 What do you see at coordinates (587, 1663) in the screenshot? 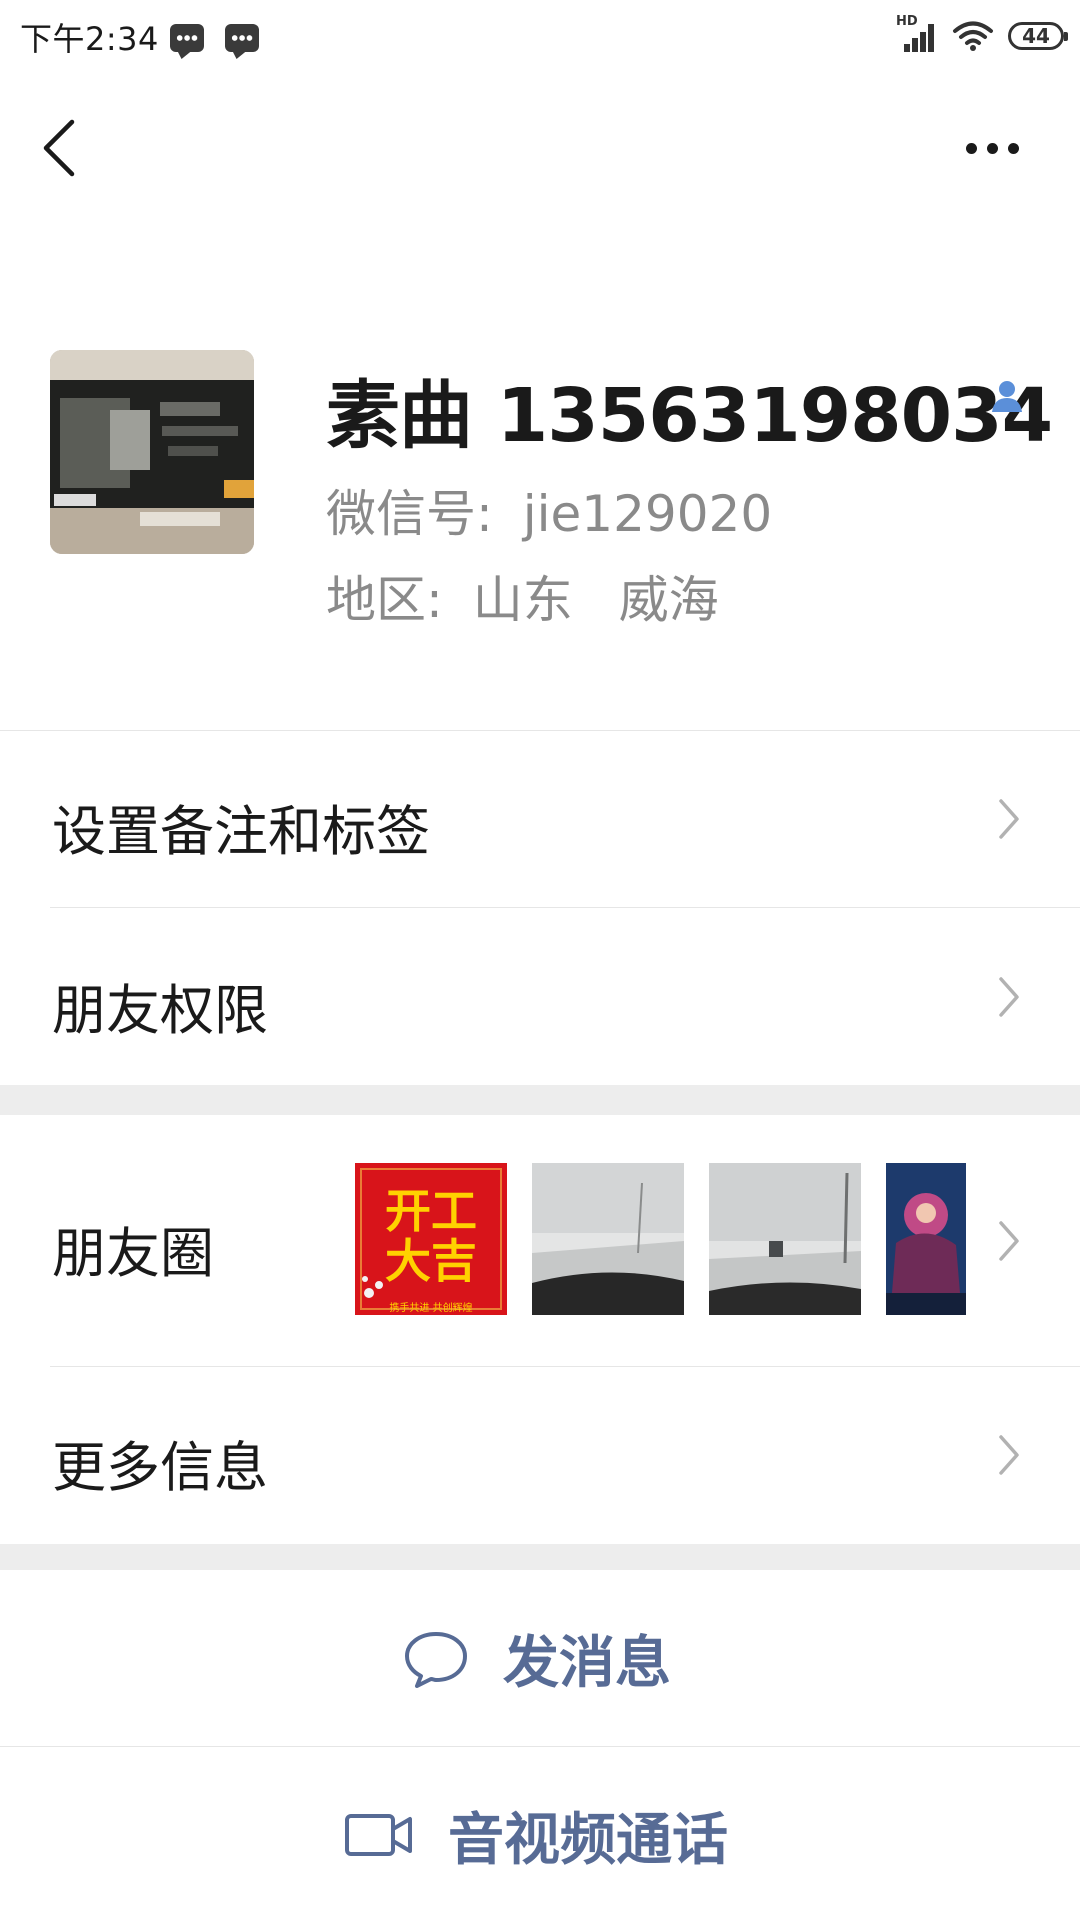
I see `send-message-label: 发消息` at bounding box center [587, 1663].